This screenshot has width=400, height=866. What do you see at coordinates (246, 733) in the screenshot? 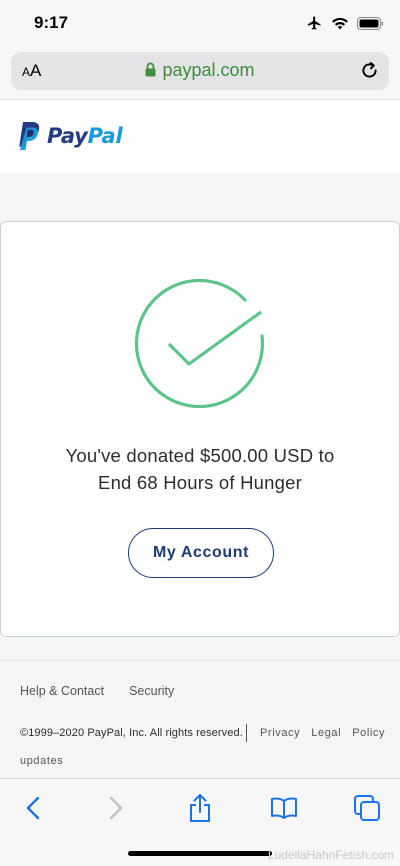
I see `footer-separator` at bounding box center [246, 733].